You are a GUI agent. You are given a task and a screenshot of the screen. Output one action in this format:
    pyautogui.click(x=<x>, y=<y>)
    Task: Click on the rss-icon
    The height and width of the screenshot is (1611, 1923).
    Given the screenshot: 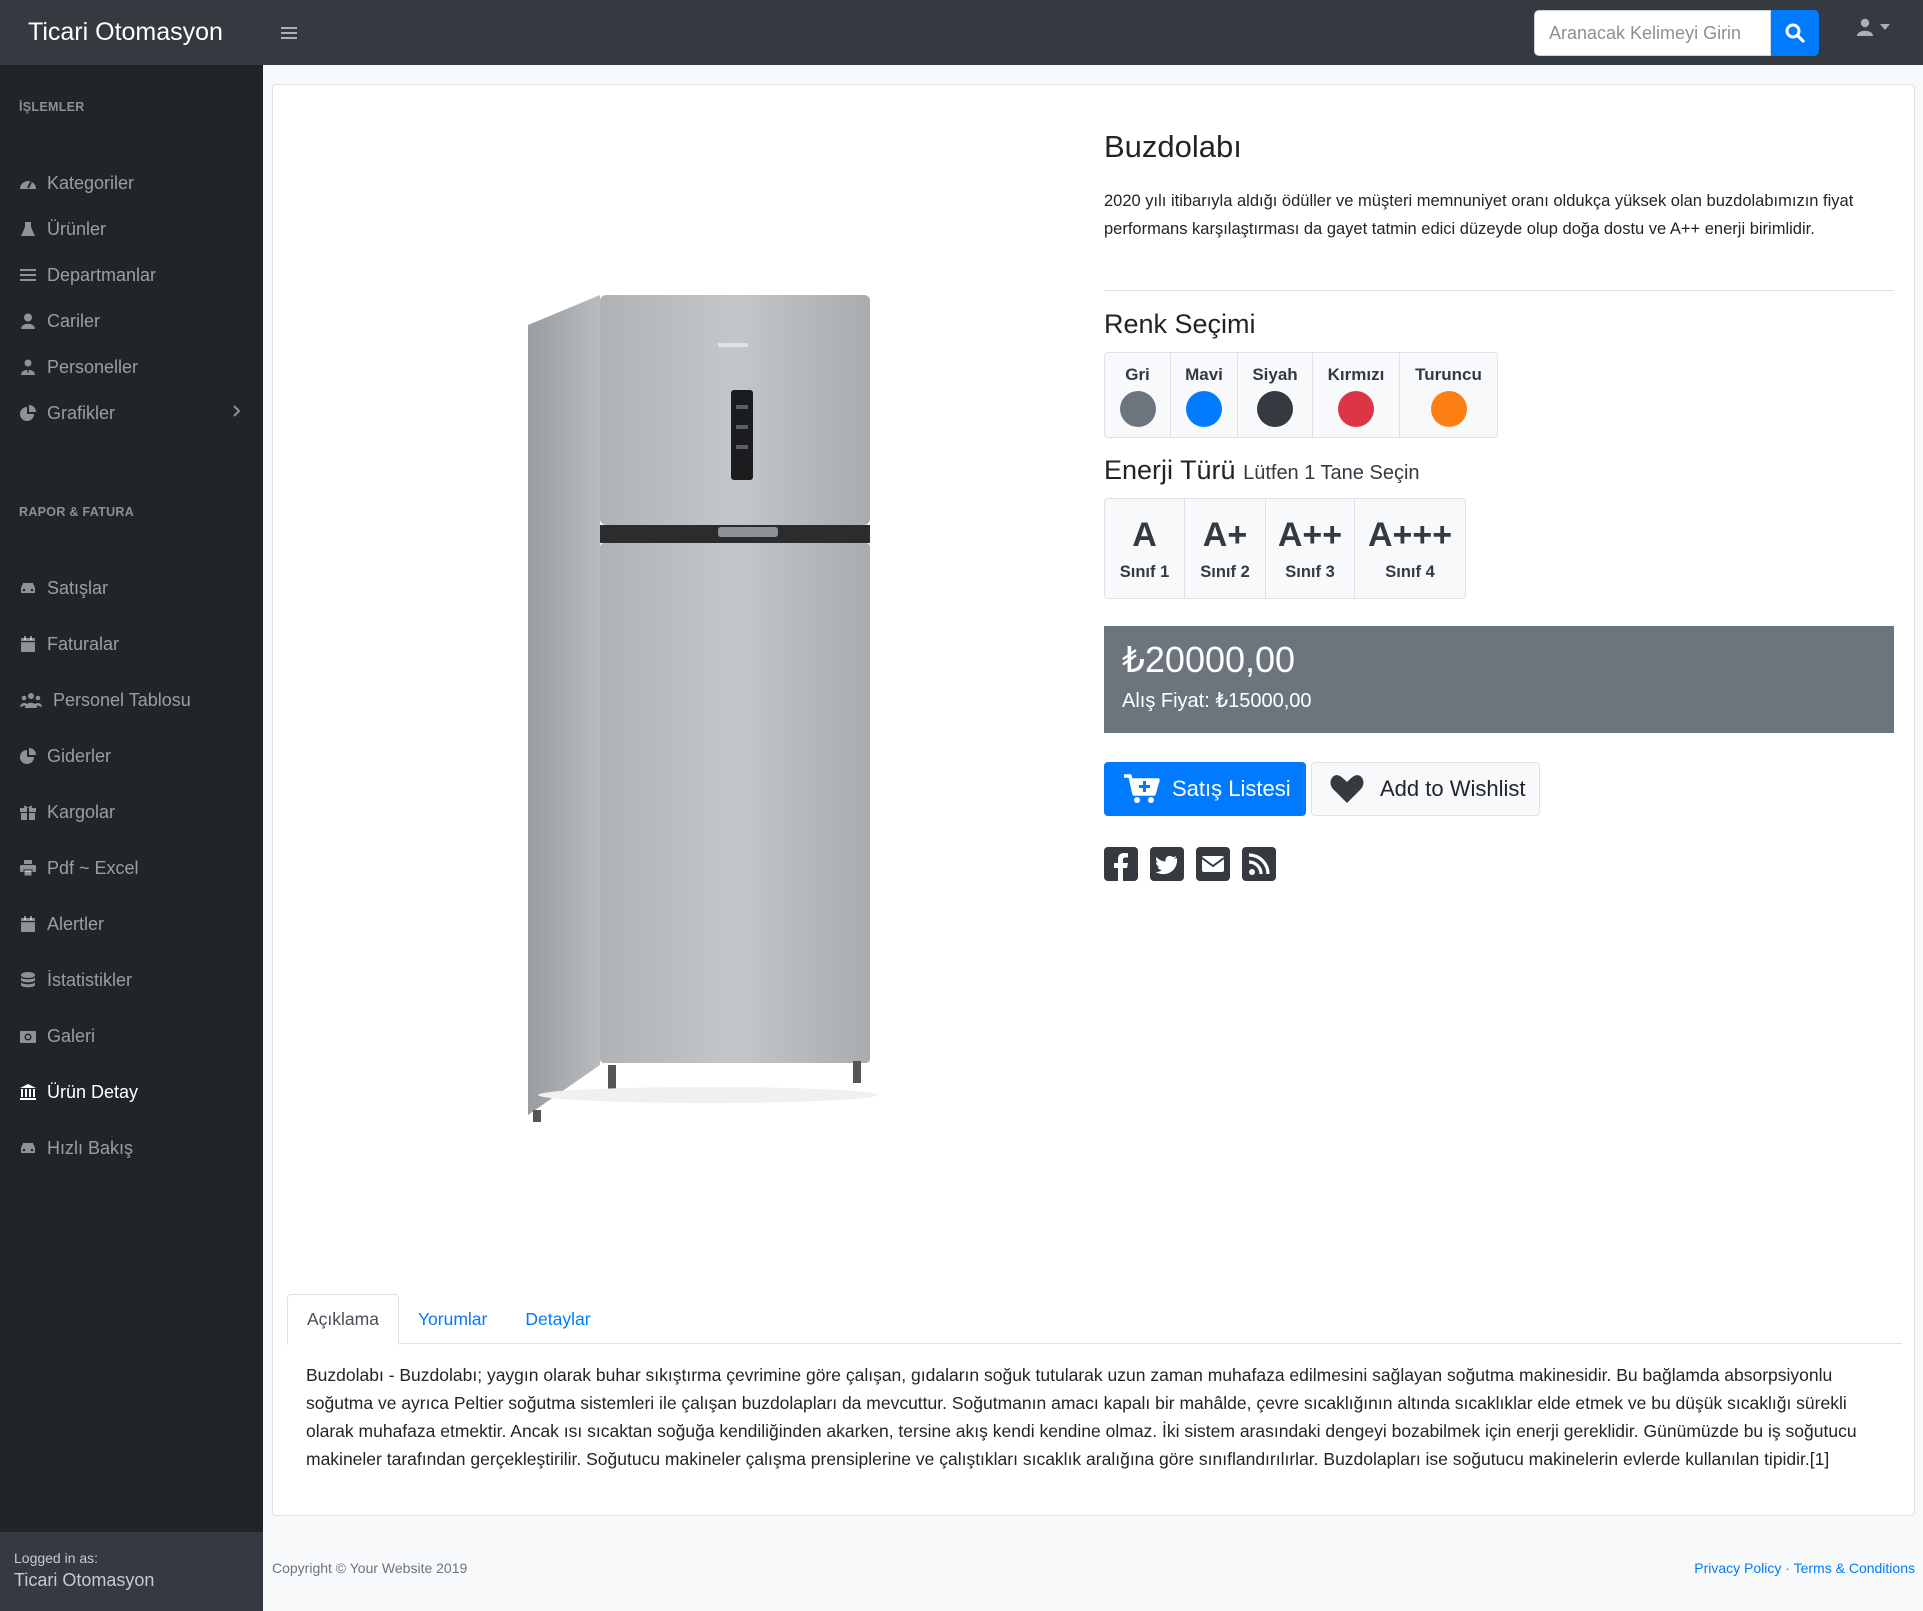 What is the action you would take?
    pyautogui.click(x=1259, y=864)
    